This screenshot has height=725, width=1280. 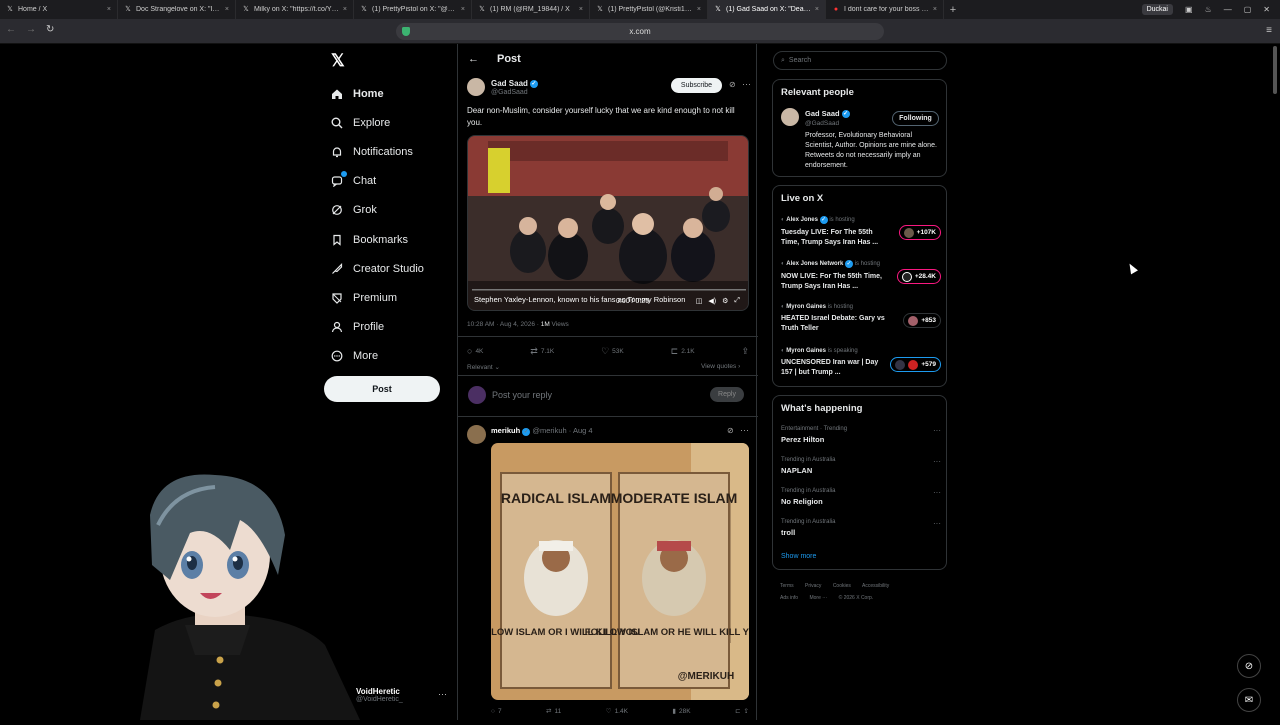 I want to click on sort-dropdown: Relevant ⌄, so click(x=483, y=367).